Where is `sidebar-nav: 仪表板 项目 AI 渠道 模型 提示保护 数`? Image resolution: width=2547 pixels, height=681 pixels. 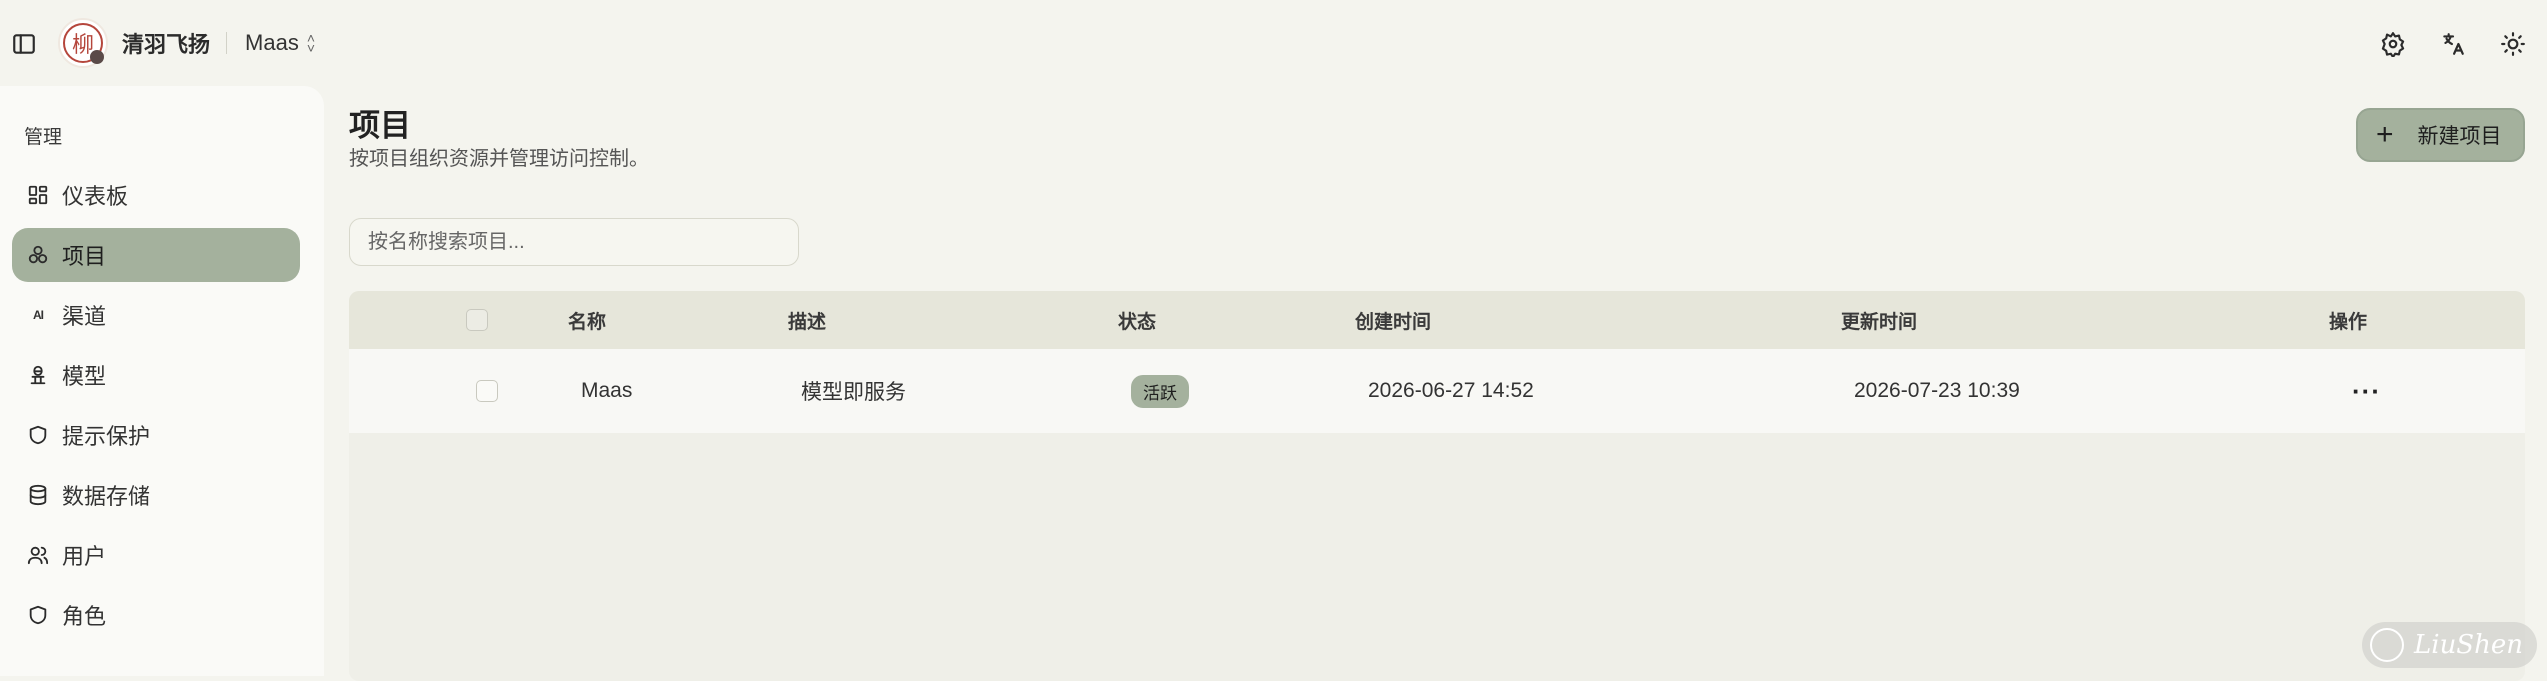 sidebar-nav: 仪表板 项目 AI 渠道 模型 提示保护 数 is located at coordinates (162, 408).